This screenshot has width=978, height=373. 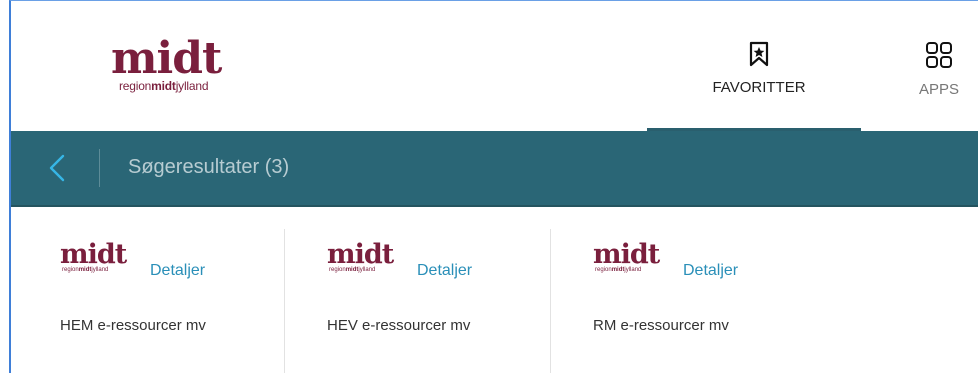 I want to click on region-midtjylland-logo: midt regionmidtjylland, so click(x=186, y=63).